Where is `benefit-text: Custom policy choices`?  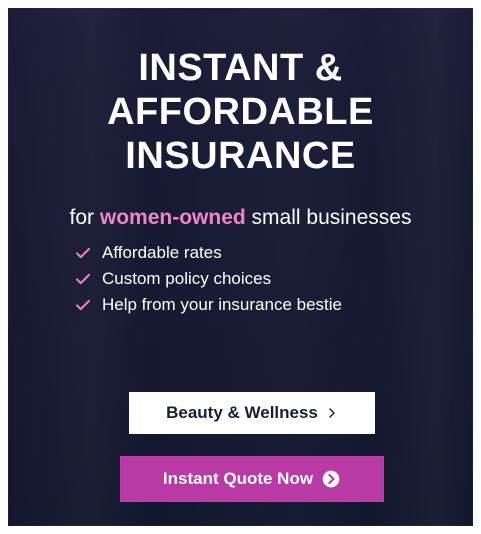 benefit-text: Custom policy choices is located at coordinates (187, 278).